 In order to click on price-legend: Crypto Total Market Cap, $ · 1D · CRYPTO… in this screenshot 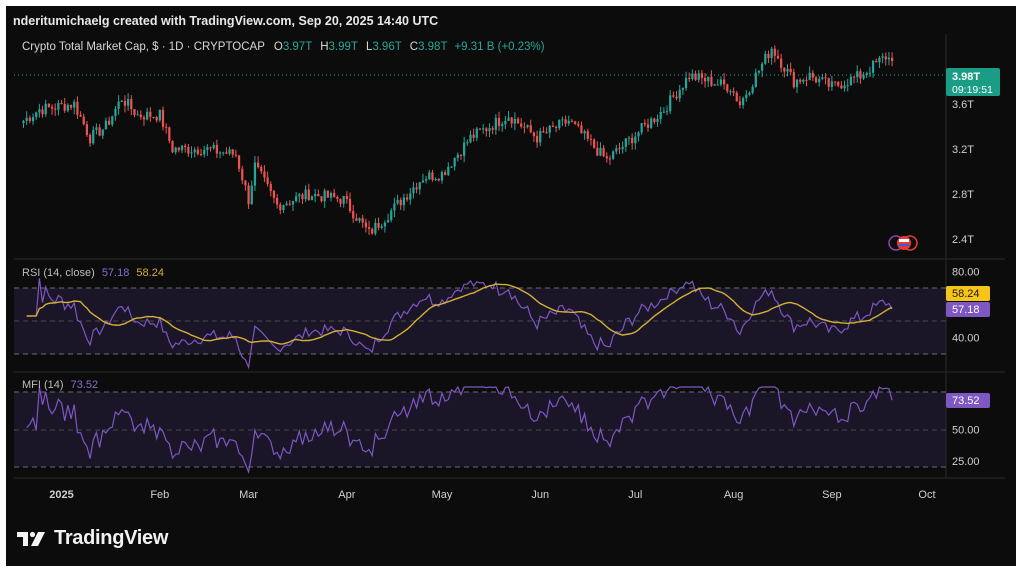, I will do `click(283, 47)`.